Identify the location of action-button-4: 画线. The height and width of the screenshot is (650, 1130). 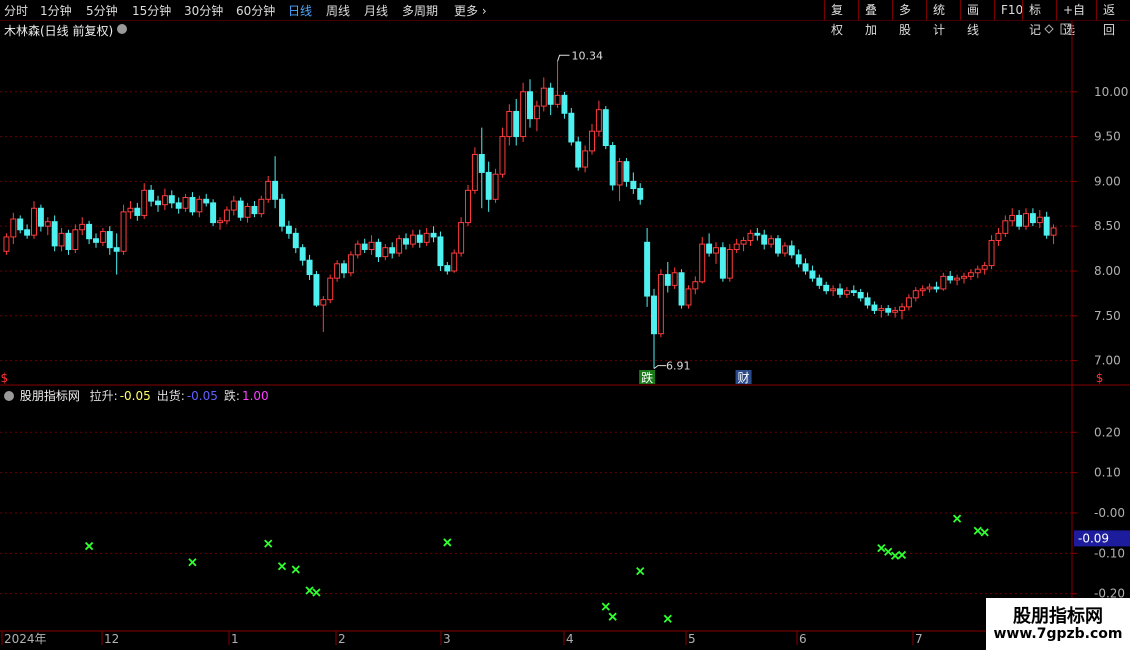
(977, 18).